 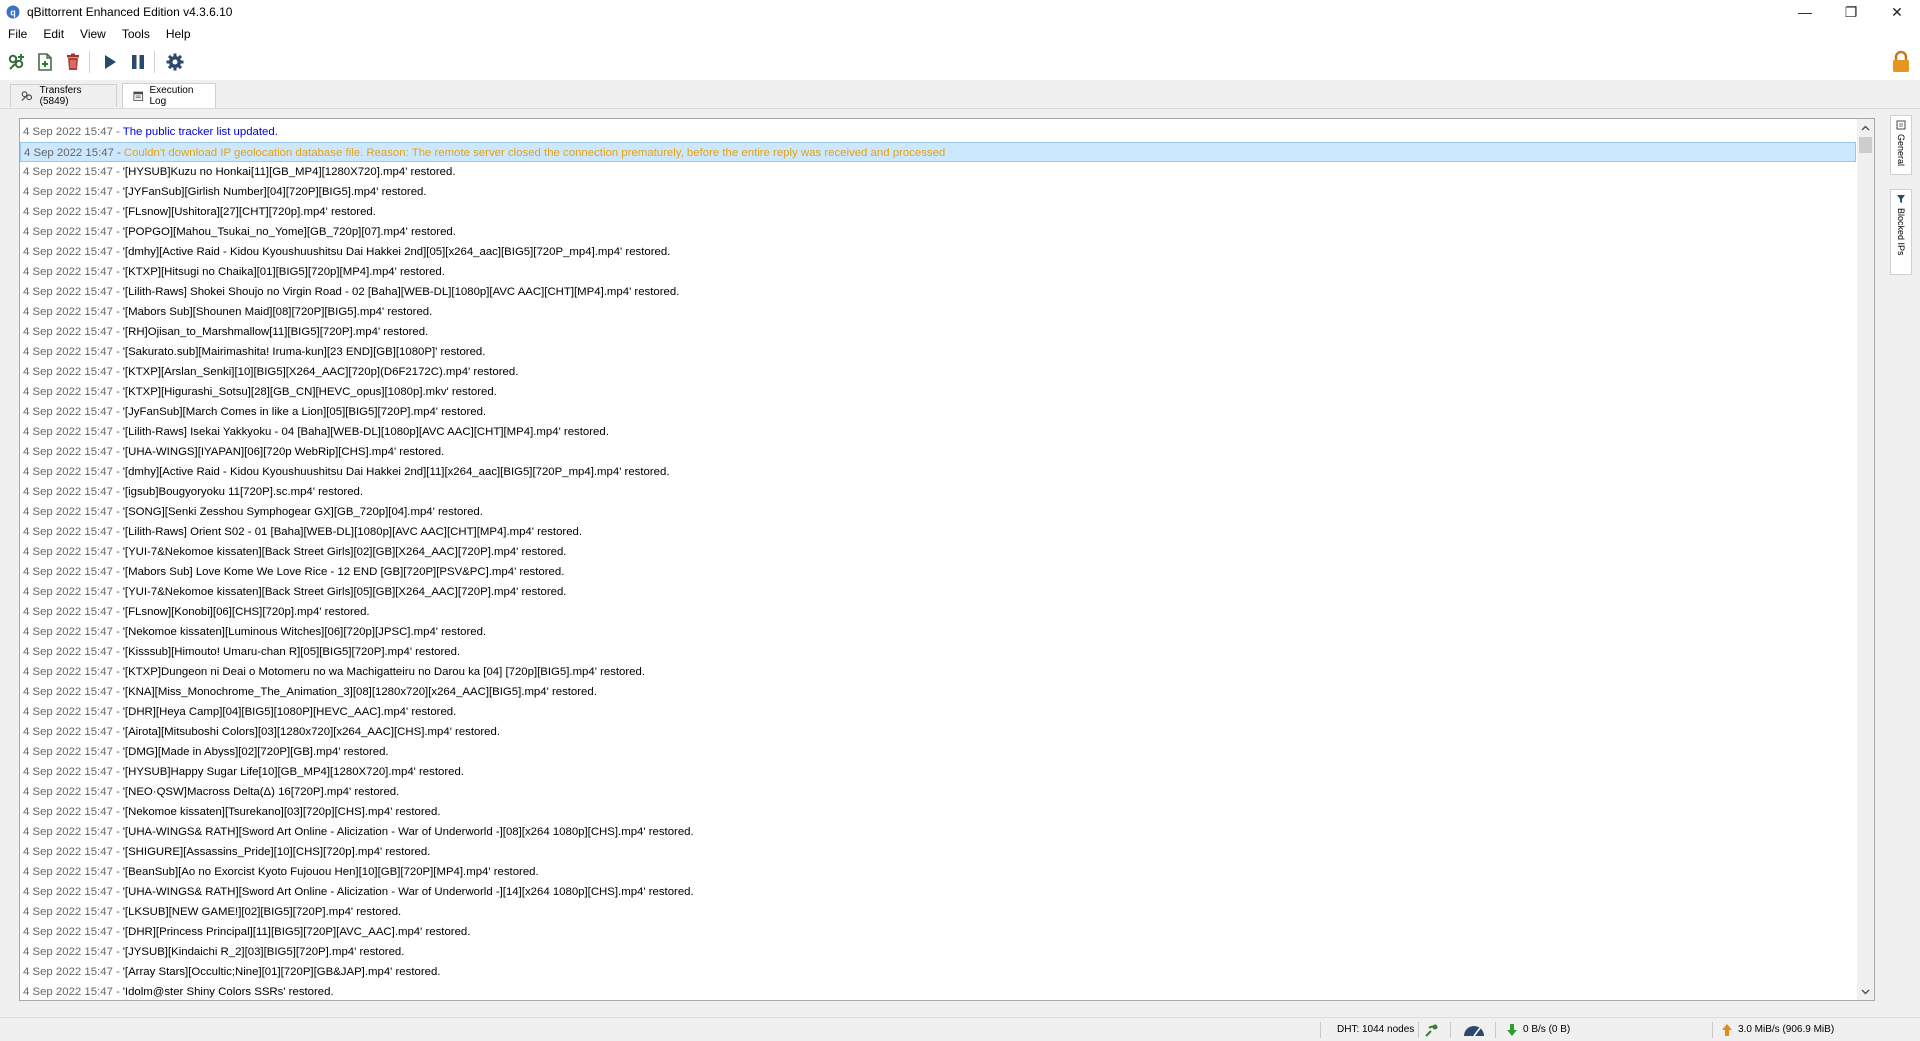 I want to click on dock-tab-general-label: General, so click(x=1901, y=150).